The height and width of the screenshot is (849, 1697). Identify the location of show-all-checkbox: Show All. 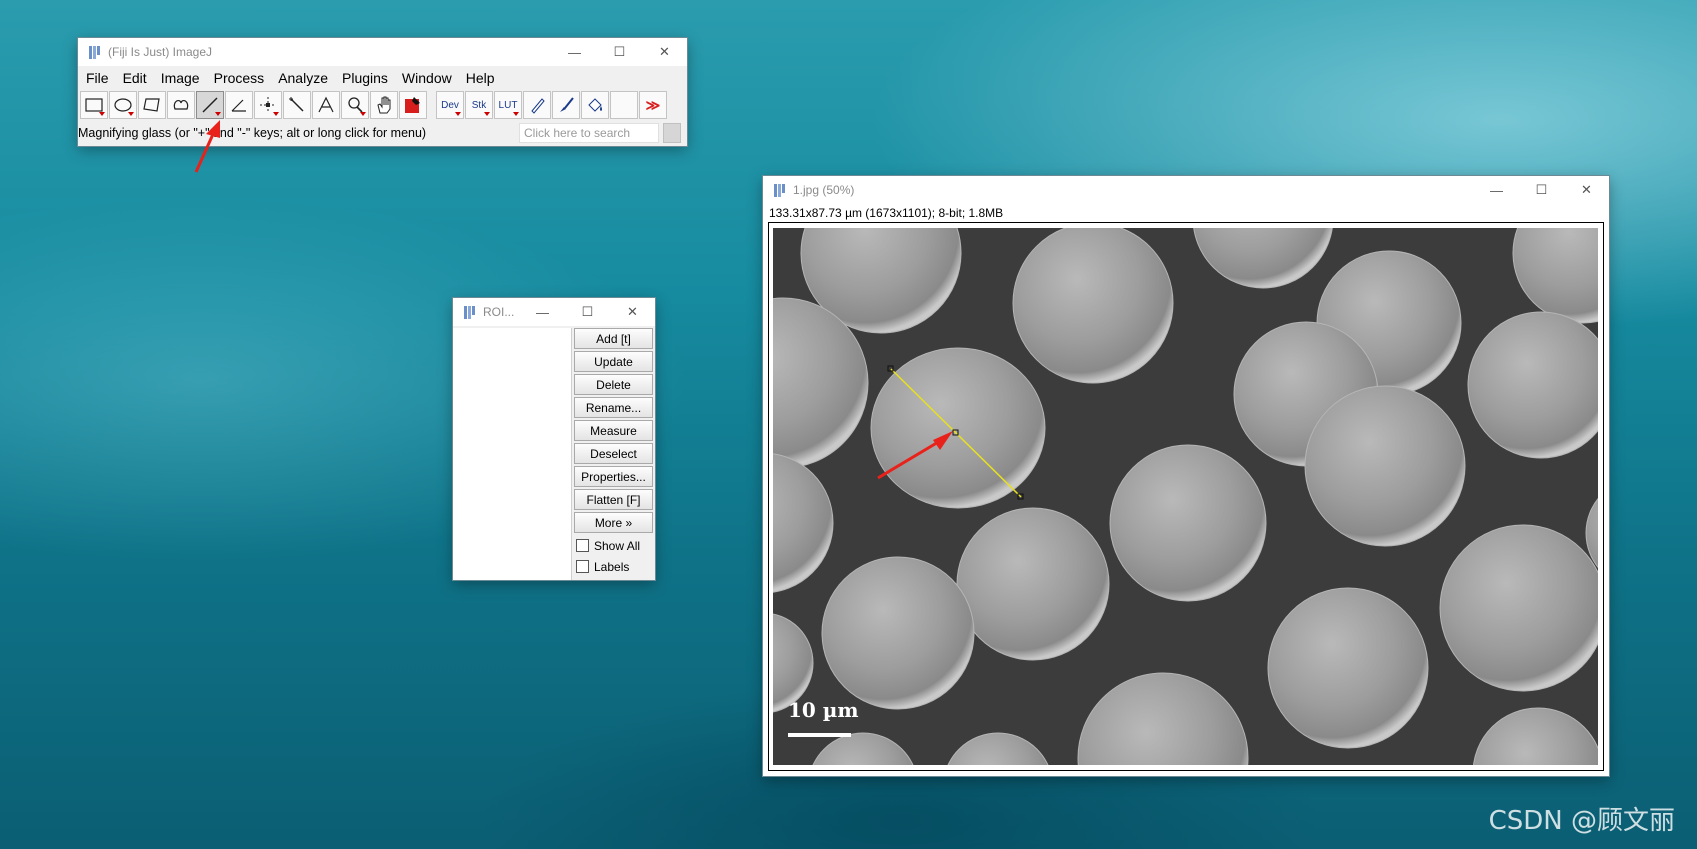
(613, 545).